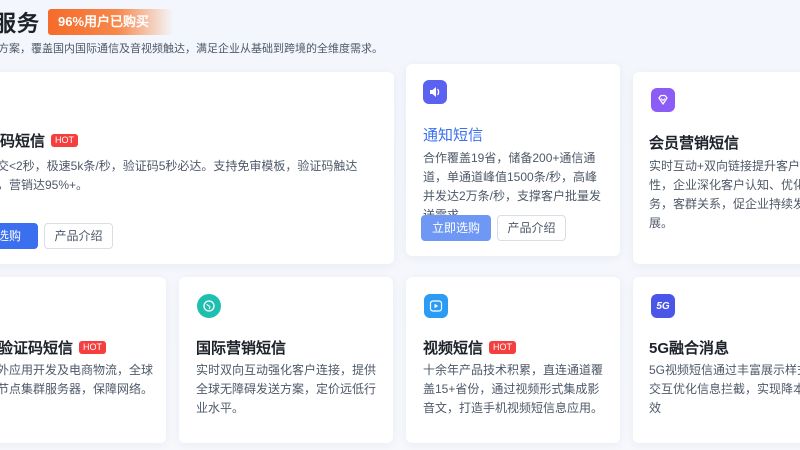  What do you see at coordinates (77, 379) in the screenshot?
I see `card-description: 海外应用开发及电商物流，全球百节点集群服务器，保障网络。` at bounding box center [77, 379].